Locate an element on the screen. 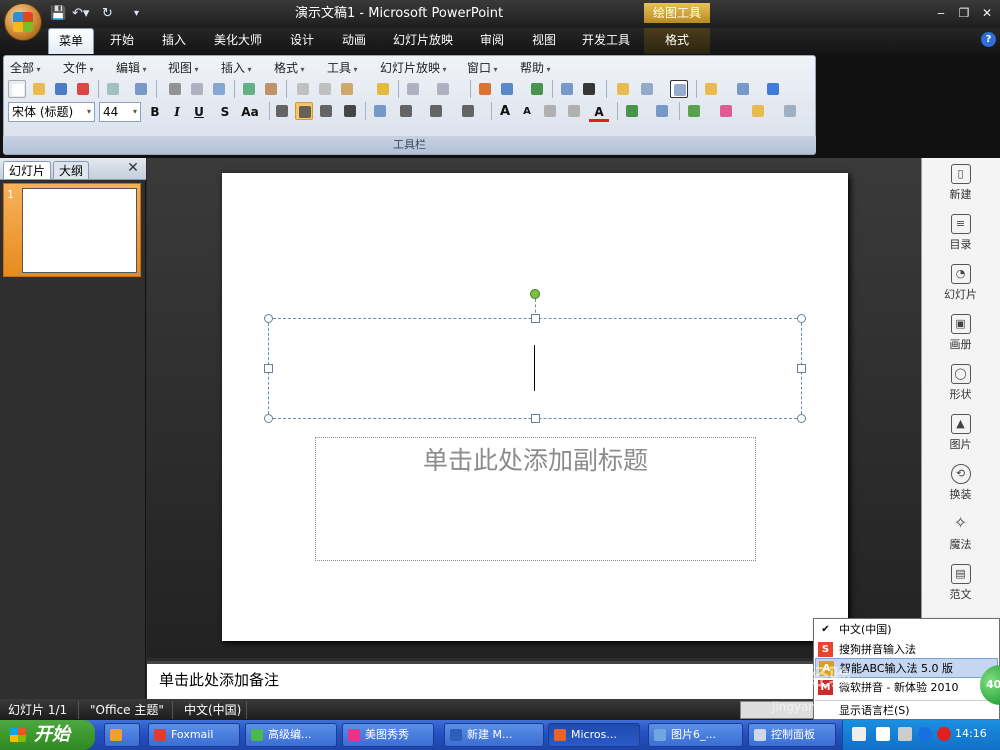 The width and height of the screenshot is (1000, 750). resize-handle-ne is located at coordinates (801, 318).